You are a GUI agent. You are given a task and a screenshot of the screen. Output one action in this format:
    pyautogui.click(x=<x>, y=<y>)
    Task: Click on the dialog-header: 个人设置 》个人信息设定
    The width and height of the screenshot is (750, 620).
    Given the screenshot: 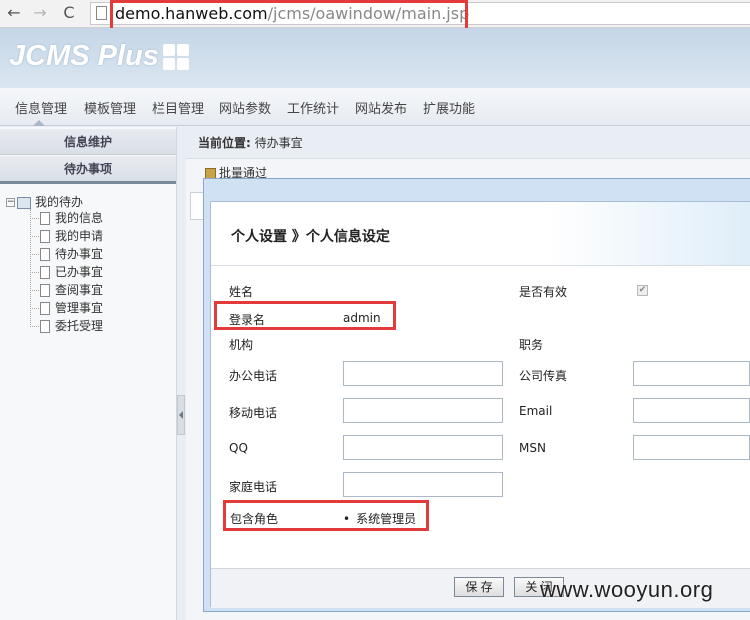 What is the action you would take?
    pyautogui.click(x=480, y=234)
    